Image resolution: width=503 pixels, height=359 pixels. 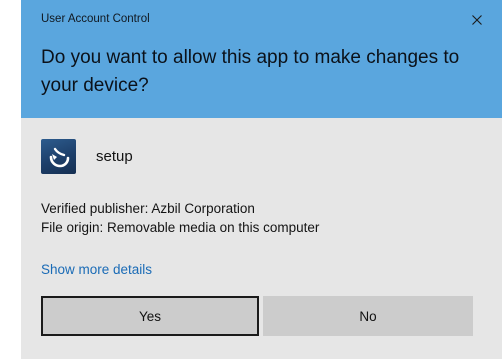 What do you see at coordinates (150, 316) in the screenshot?
I see `yes-button: Yes` at bounding box center [150, 316].